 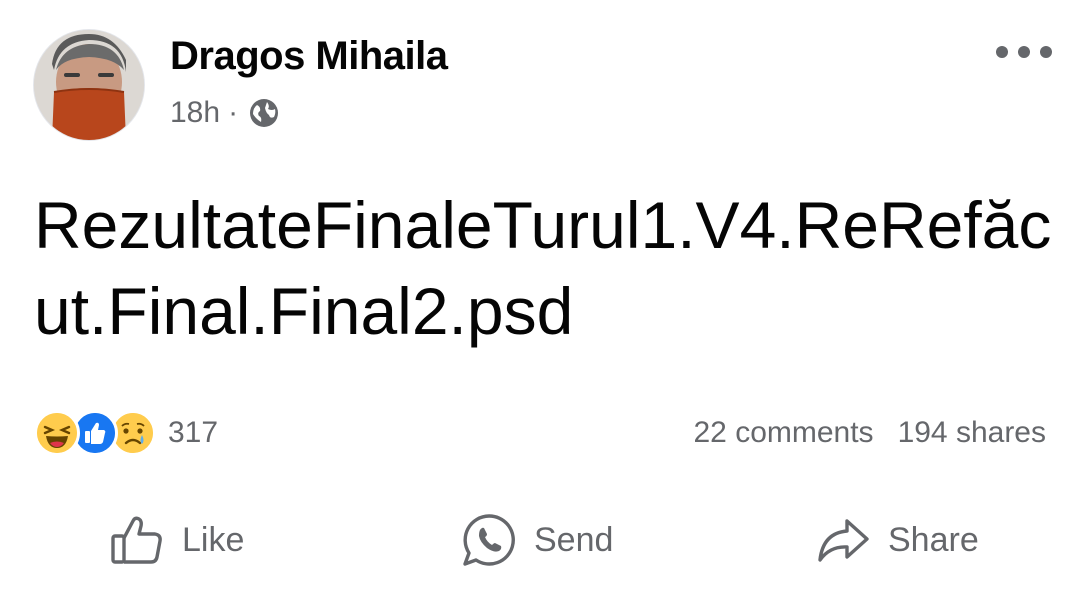 I want to click on whatsapp-icon, so click(x=489, y=540).